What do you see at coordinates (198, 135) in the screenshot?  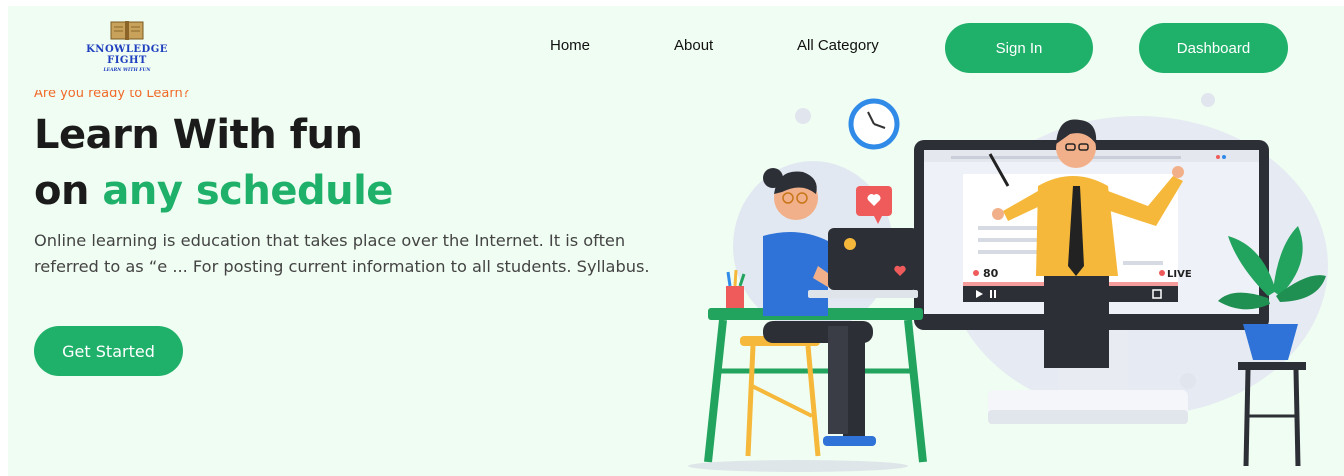 I see `hero-title-line1: Learn With fun` at bounding box center [198, 135].